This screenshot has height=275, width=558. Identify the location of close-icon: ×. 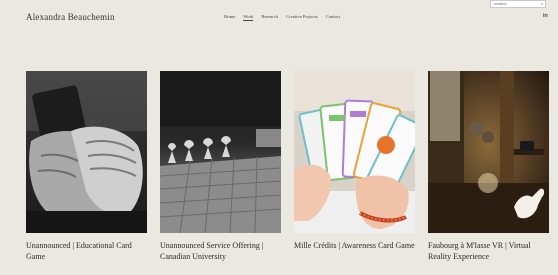
(542, 3).